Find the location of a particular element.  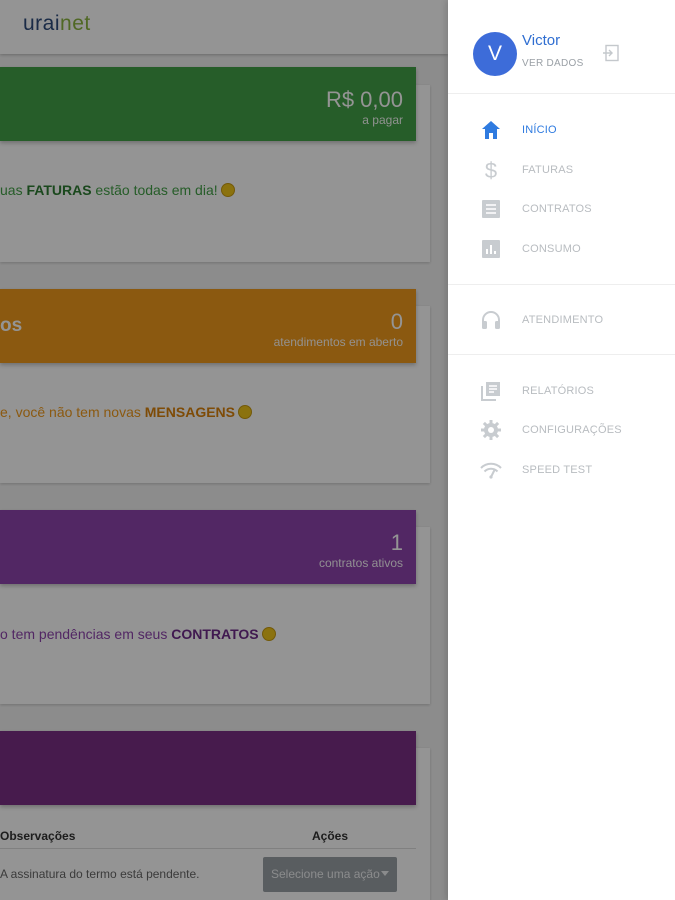

nav-label-relatorios: RELATÓRIOS is located at coordinates (558, 391).